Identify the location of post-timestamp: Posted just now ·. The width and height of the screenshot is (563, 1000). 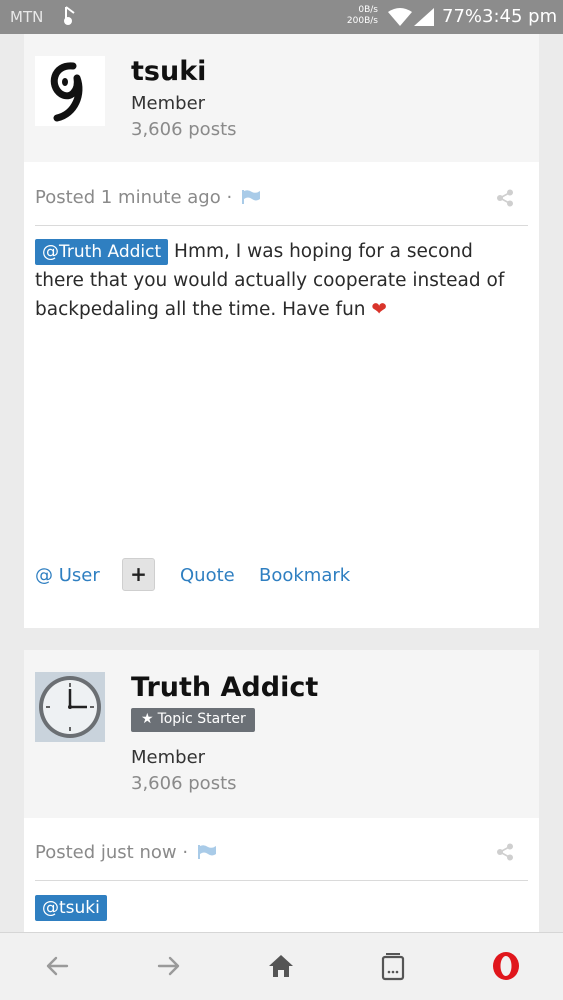
(111, 852).